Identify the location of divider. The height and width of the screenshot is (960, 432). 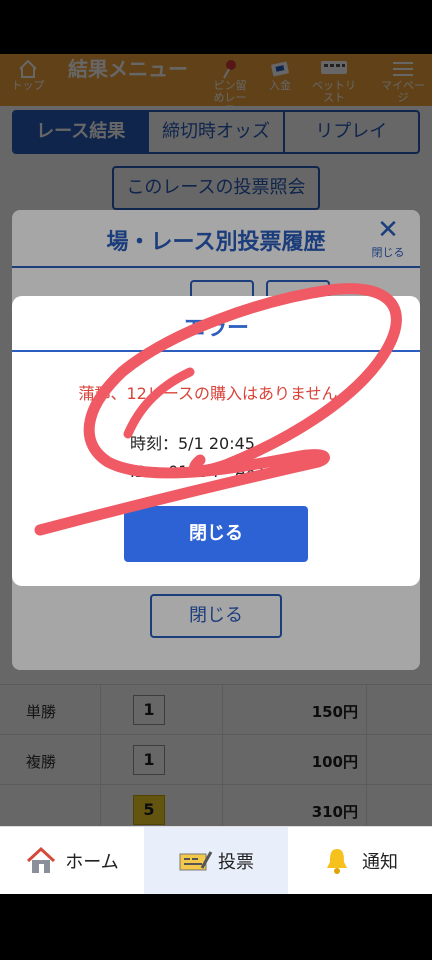
(216, 351).